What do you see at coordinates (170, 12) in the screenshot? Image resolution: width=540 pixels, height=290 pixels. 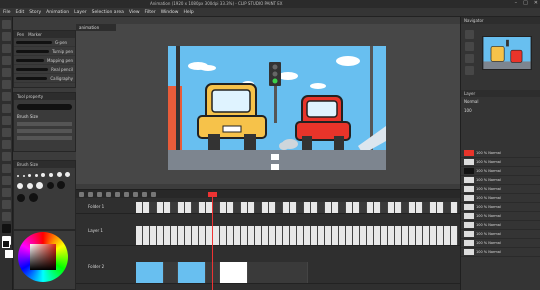 I see `menu-window: Window` at bounding box center [170, 12].